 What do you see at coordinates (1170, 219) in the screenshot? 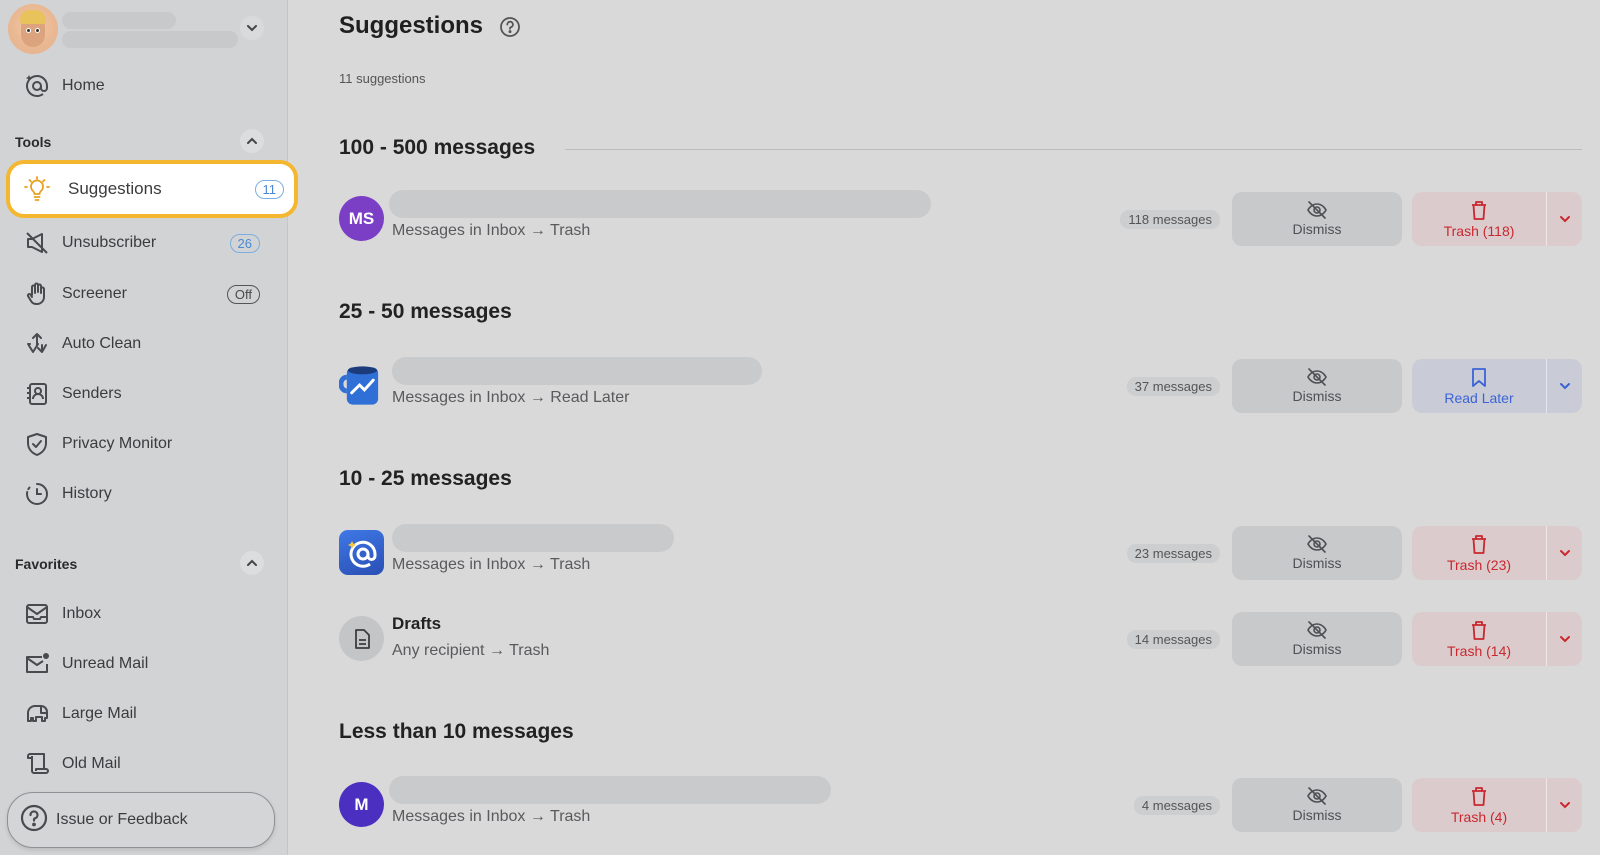
I see `message-count-badge: 118 messages` at bounding box center [1170, 219].